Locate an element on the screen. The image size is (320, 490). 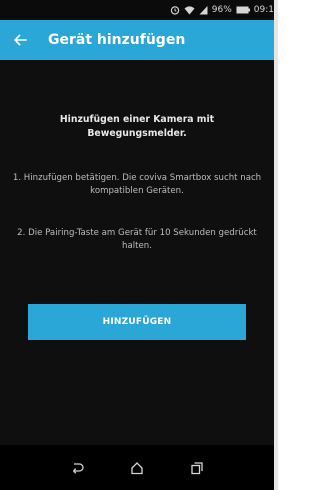
nav-back-button is located at coordinates (77, 468).